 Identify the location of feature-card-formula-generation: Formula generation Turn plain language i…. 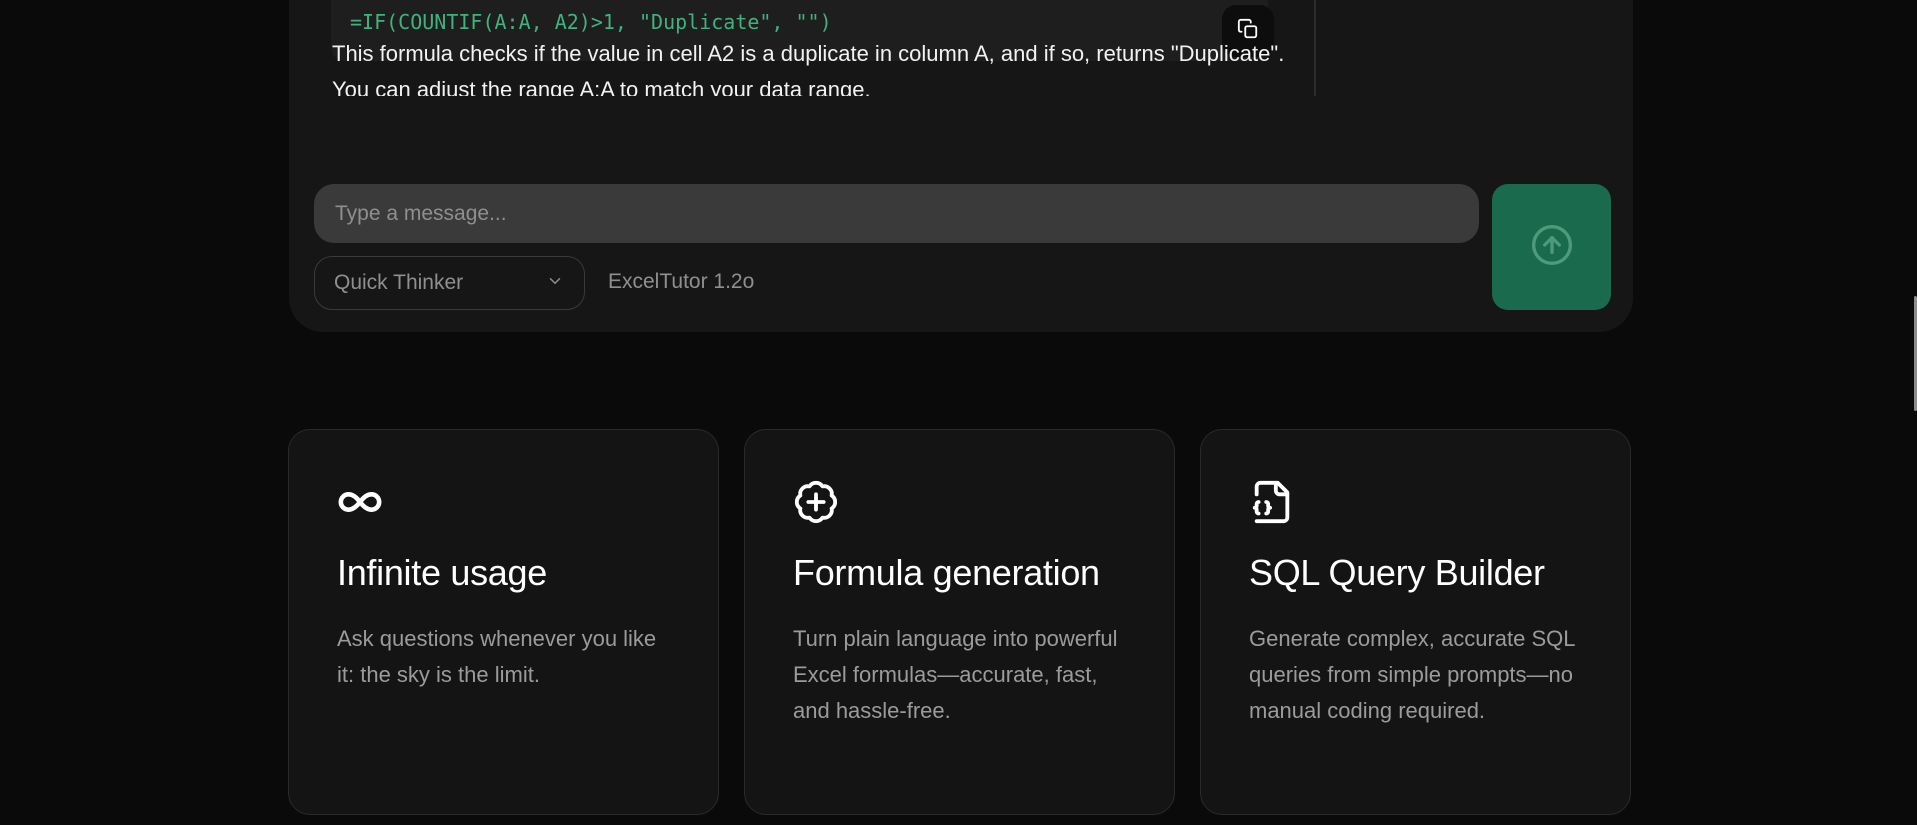
(959, 622).